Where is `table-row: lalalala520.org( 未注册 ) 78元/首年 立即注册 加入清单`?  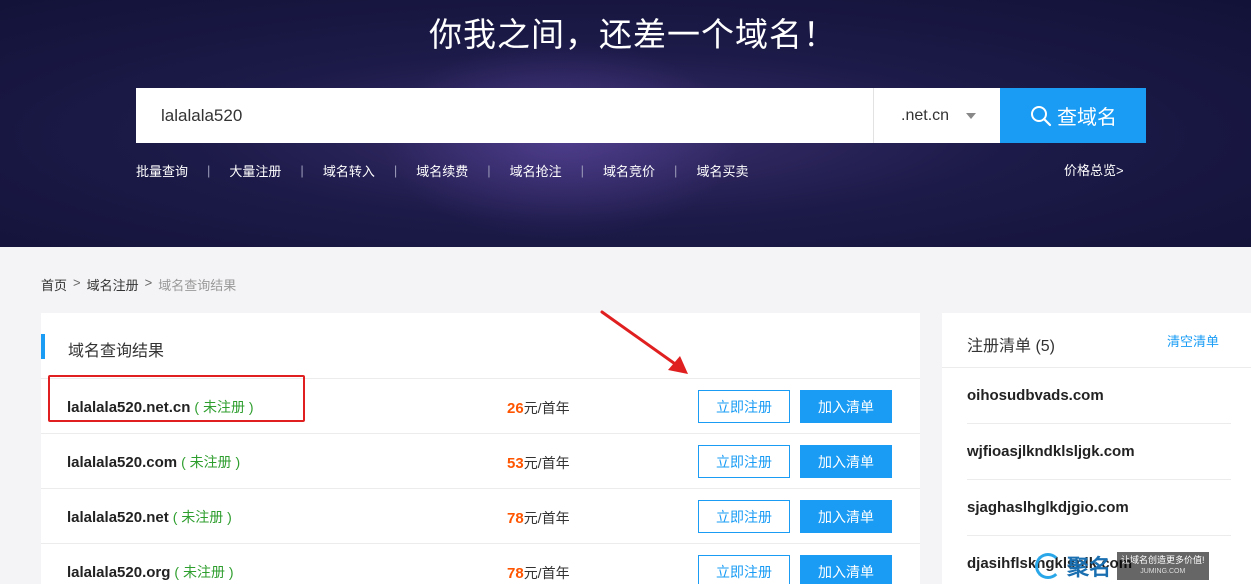
table-row: lalalala520.org( 未注册 ) 78元/首年 立即注册 加入清单 is located at coordinates (480, 564).